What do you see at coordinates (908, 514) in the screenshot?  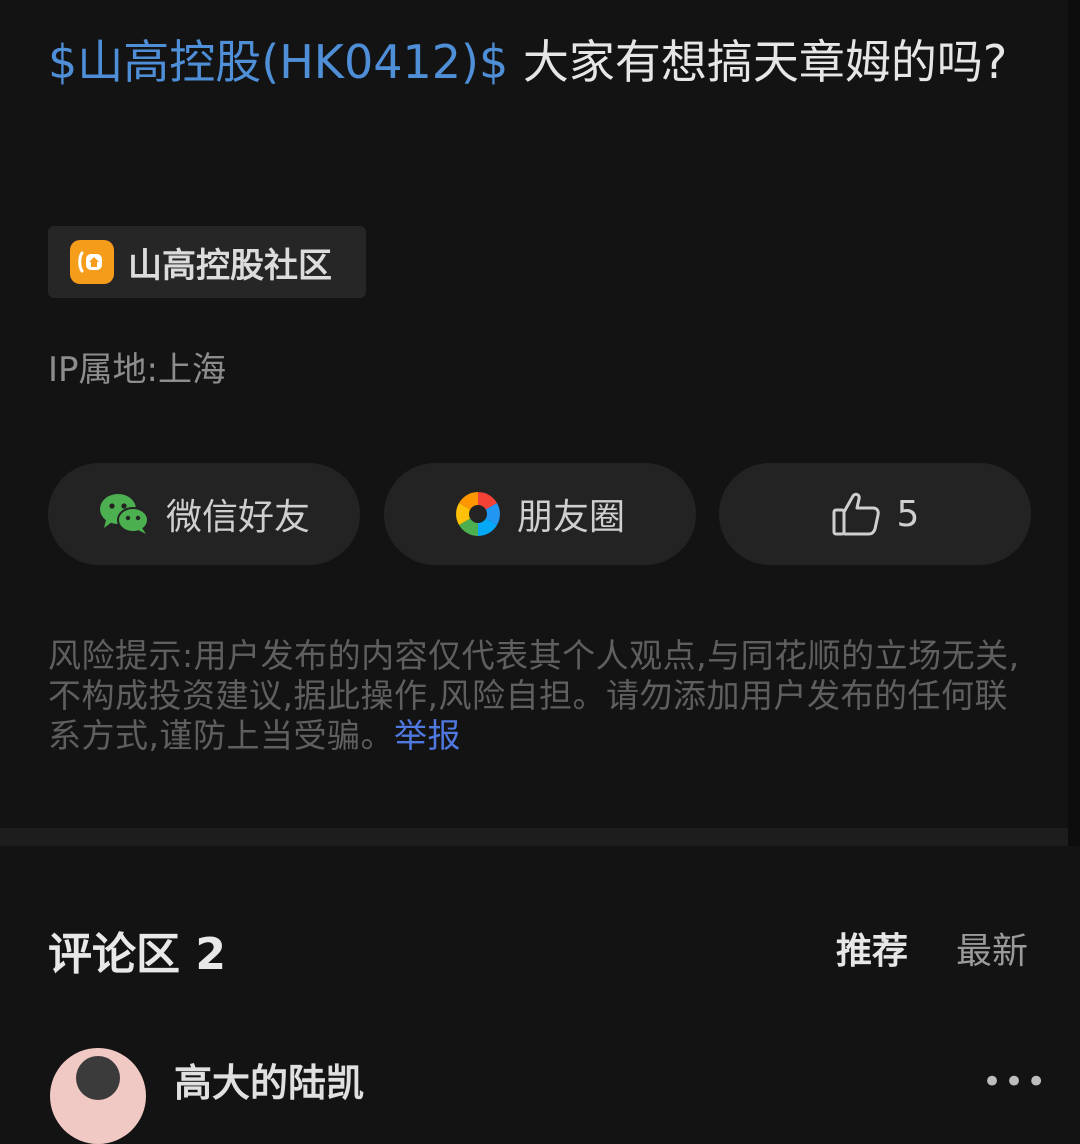 I see `like-count: 5` at bounding box center [908, 514].